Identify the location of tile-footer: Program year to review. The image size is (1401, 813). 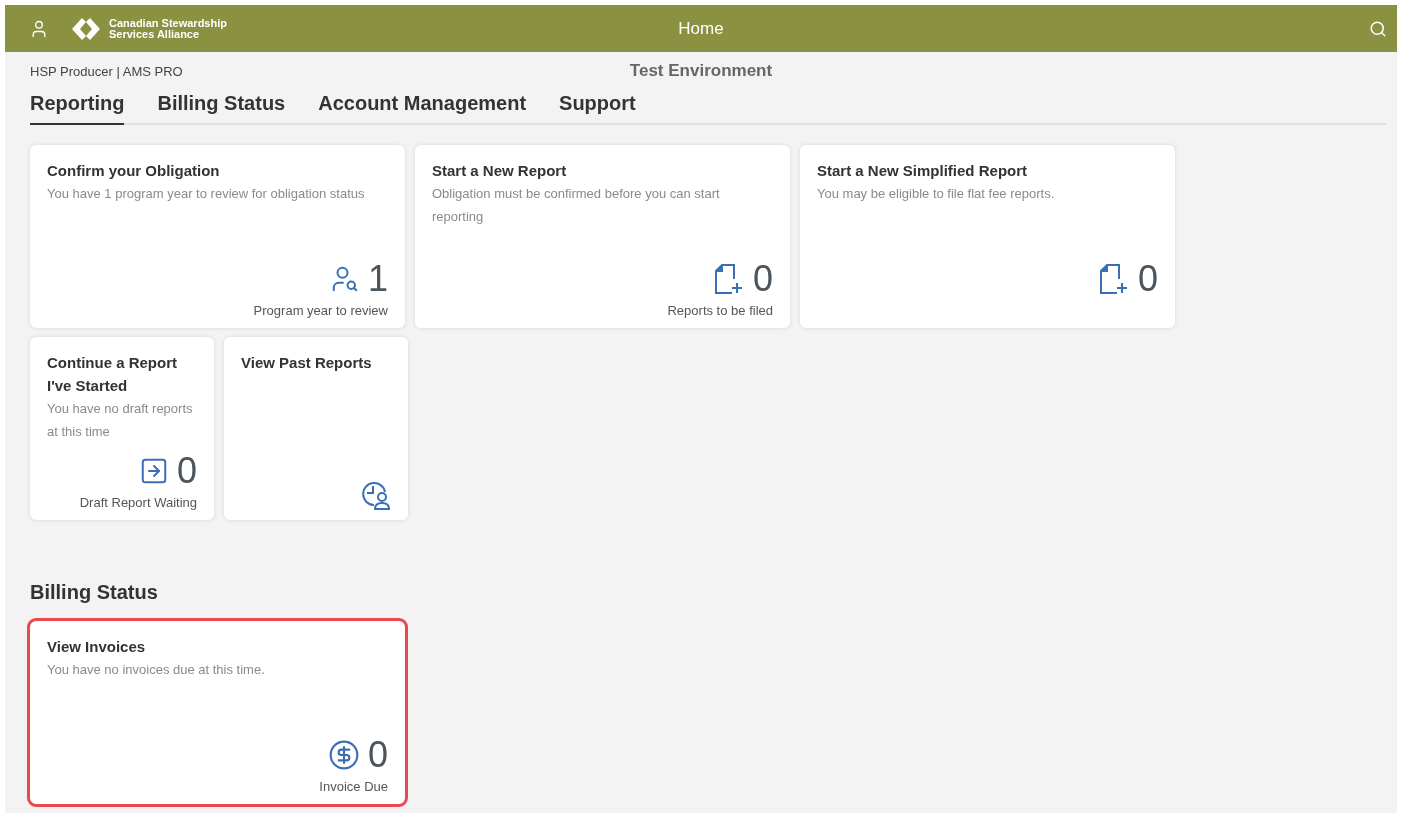
(320, 310).